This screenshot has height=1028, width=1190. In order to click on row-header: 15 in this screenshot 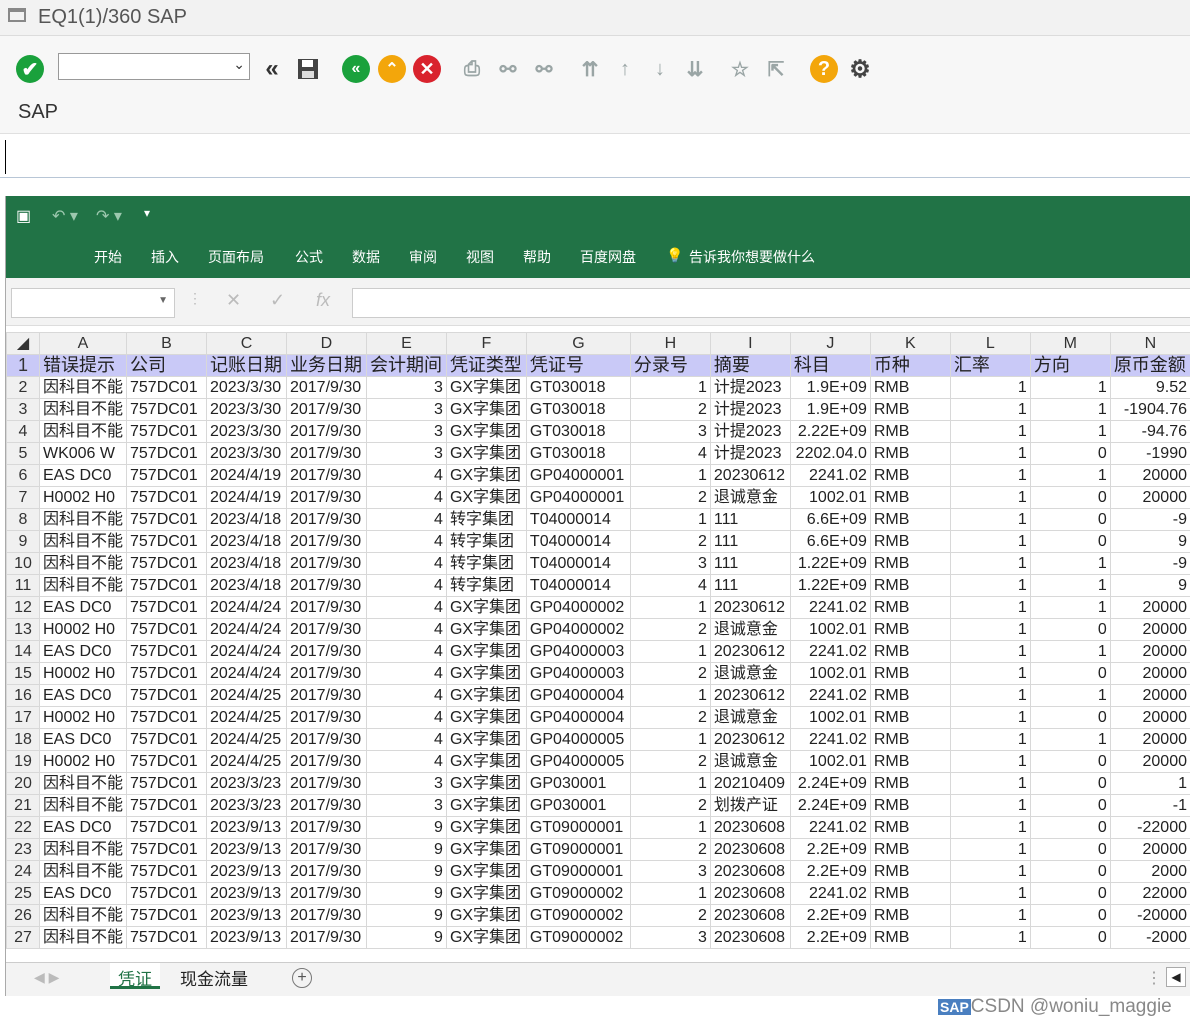, I will do `click(23, 673)`.